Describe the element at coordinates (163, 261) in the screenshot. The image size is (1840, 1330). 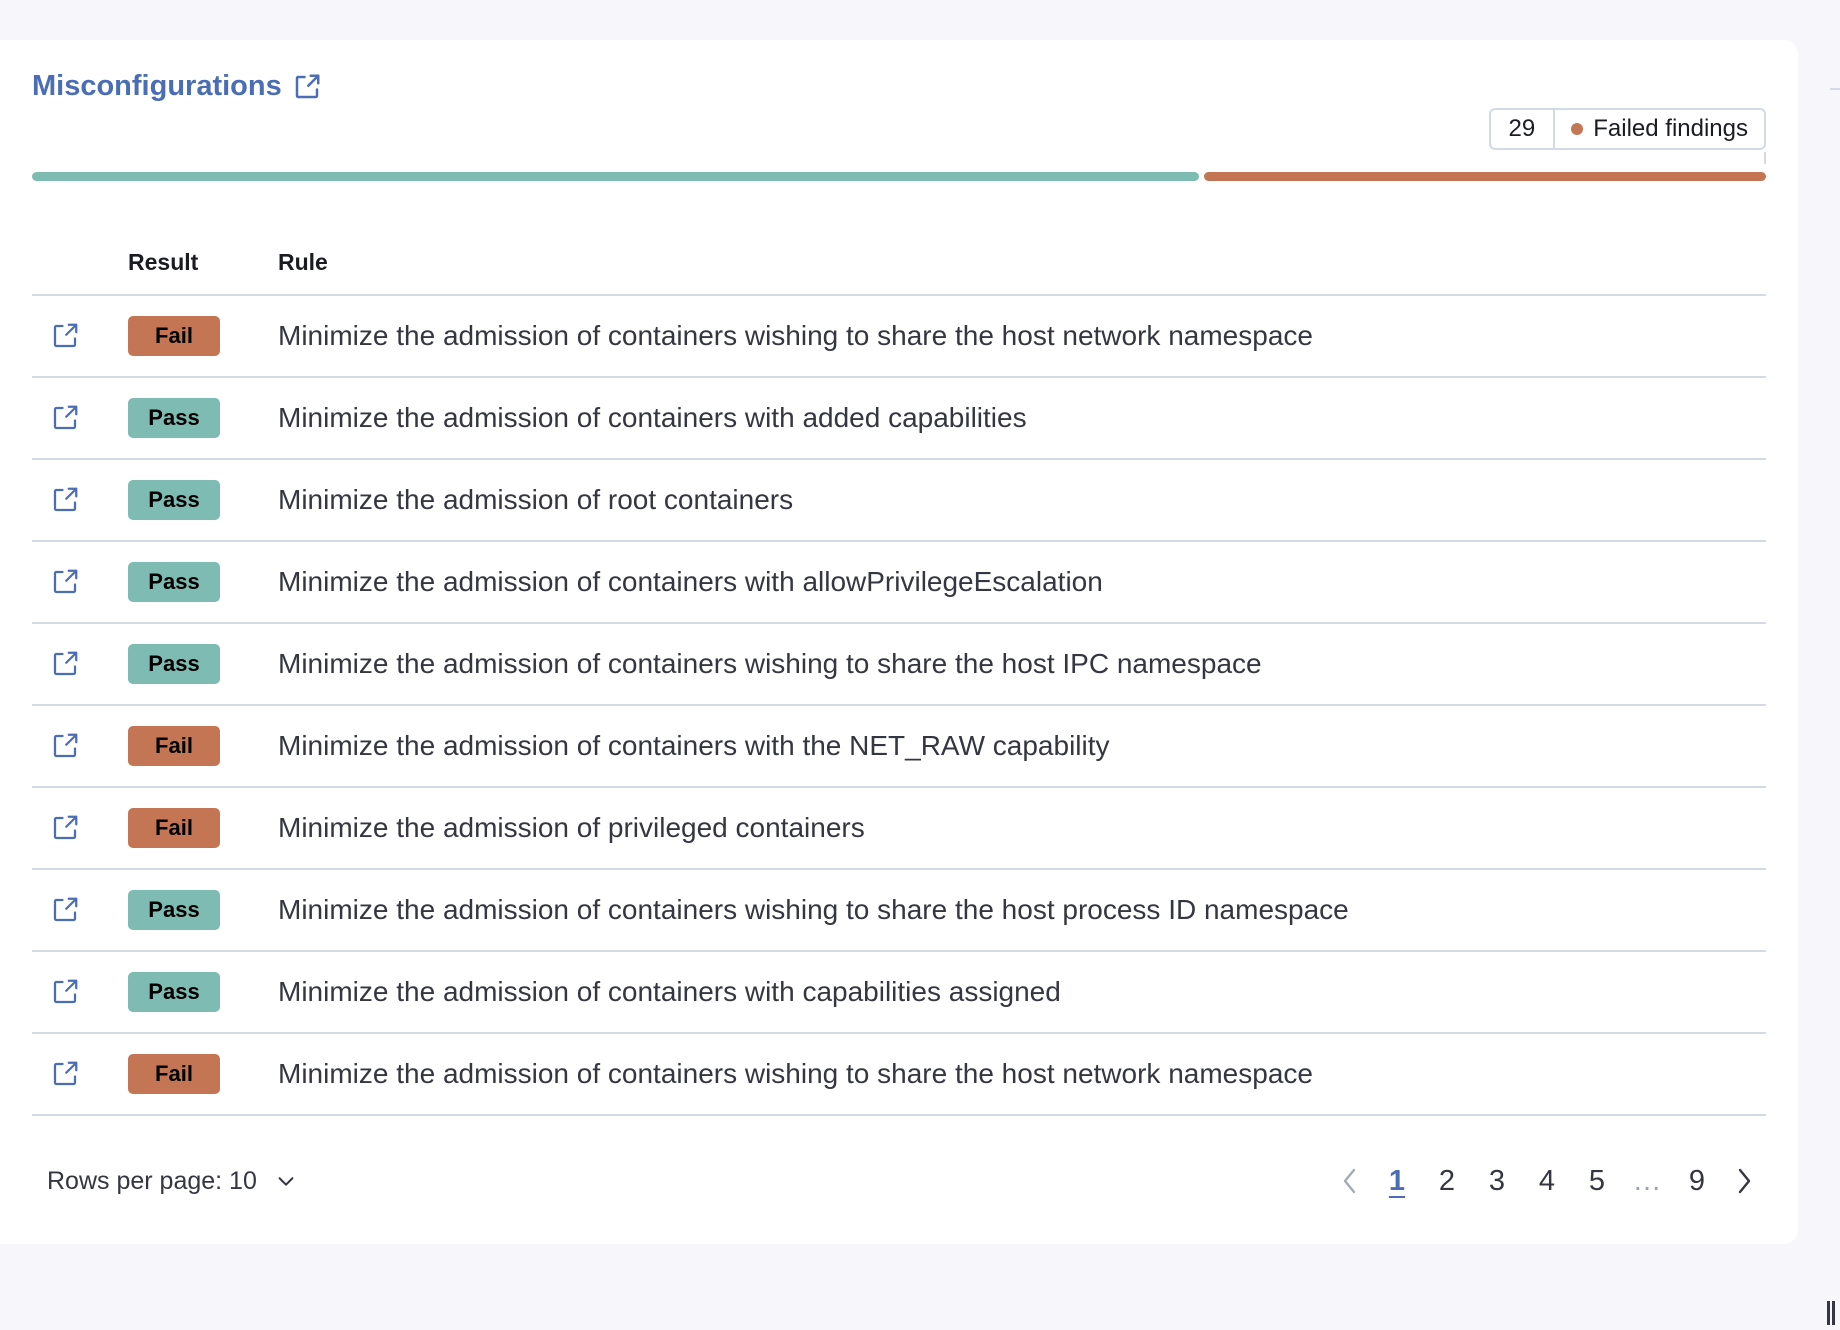
I see `header-result: Result` at that location.